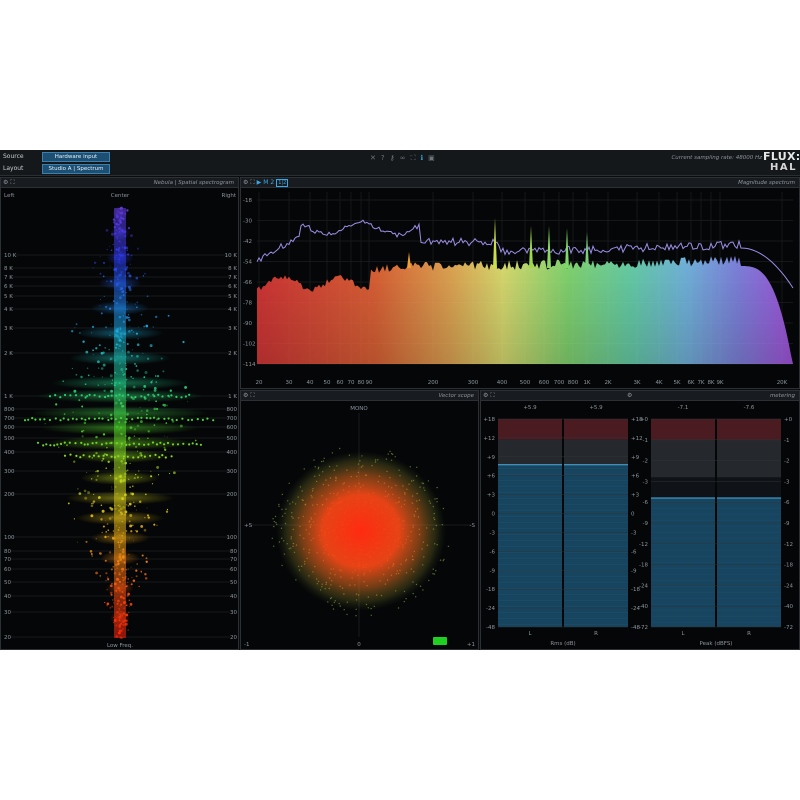 The width and height of the screenshot is (800, 800). I want to click on meter-channel-label: L, so click(530, 634).